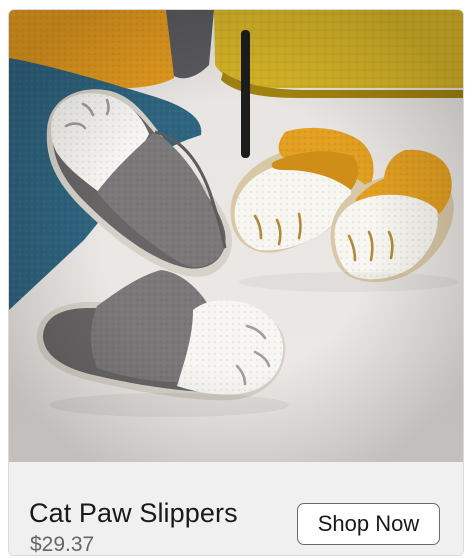 This screenshot has height=559, width=474. I want to click on product-price: $29.37, so click(62, 544).